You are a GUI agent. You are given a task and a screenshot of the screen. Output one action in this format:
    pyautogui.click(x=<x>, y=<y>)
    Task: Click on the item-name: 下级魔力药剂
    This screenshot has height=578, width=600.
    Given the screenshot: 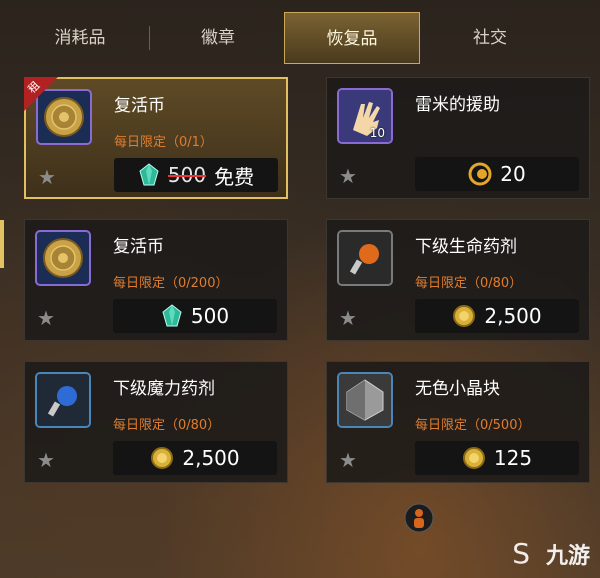 What is the action you would take?
    pyautogui.click(x=164, y=389)
    